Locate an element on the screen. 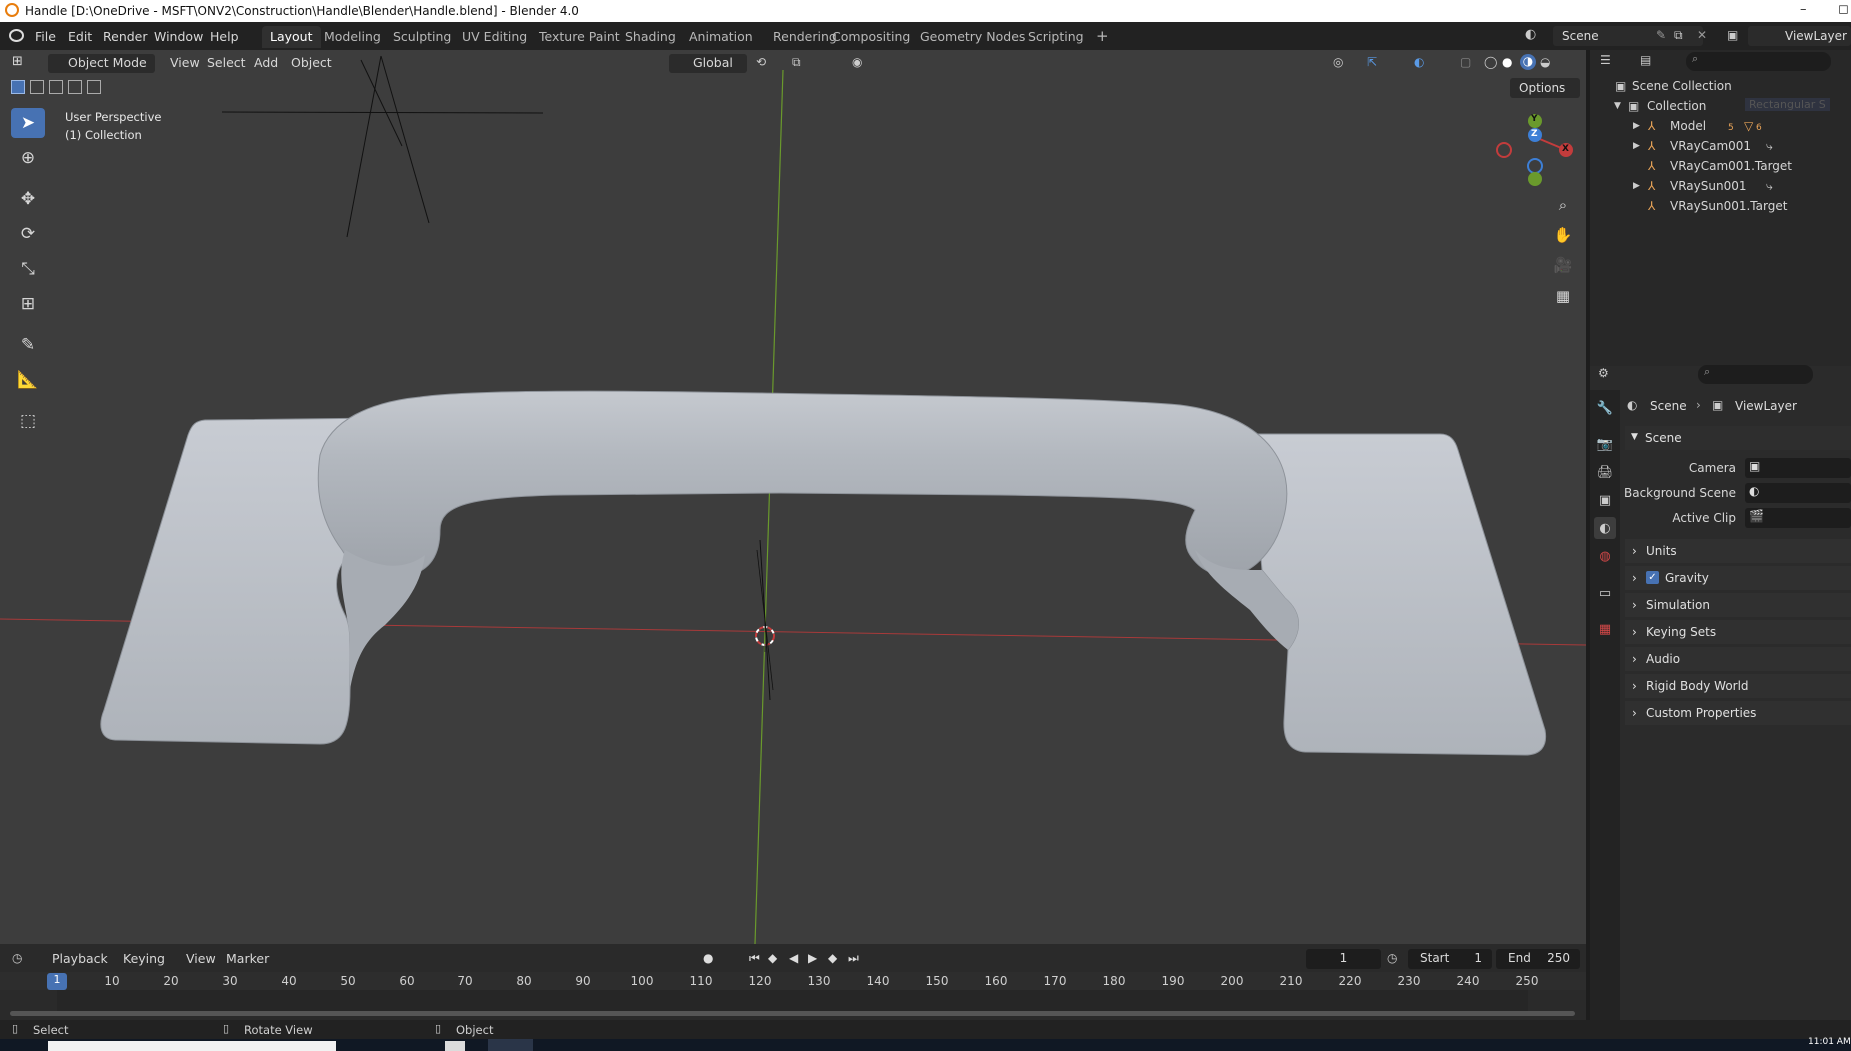 The width and height of the screenshot is (1851, 1051). select-box-tool: ➤ is located at coordinates (28, 123).